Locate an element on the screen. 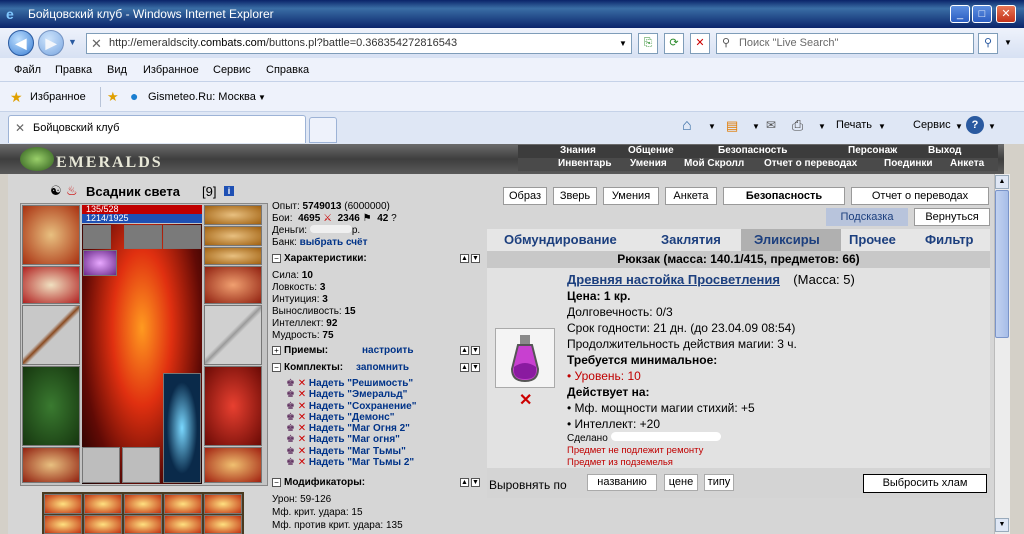 Image resolution: width=1024 pixels, height=534 pixels. compat-view-icon: ⎘ is located at coordinates (648, 43).